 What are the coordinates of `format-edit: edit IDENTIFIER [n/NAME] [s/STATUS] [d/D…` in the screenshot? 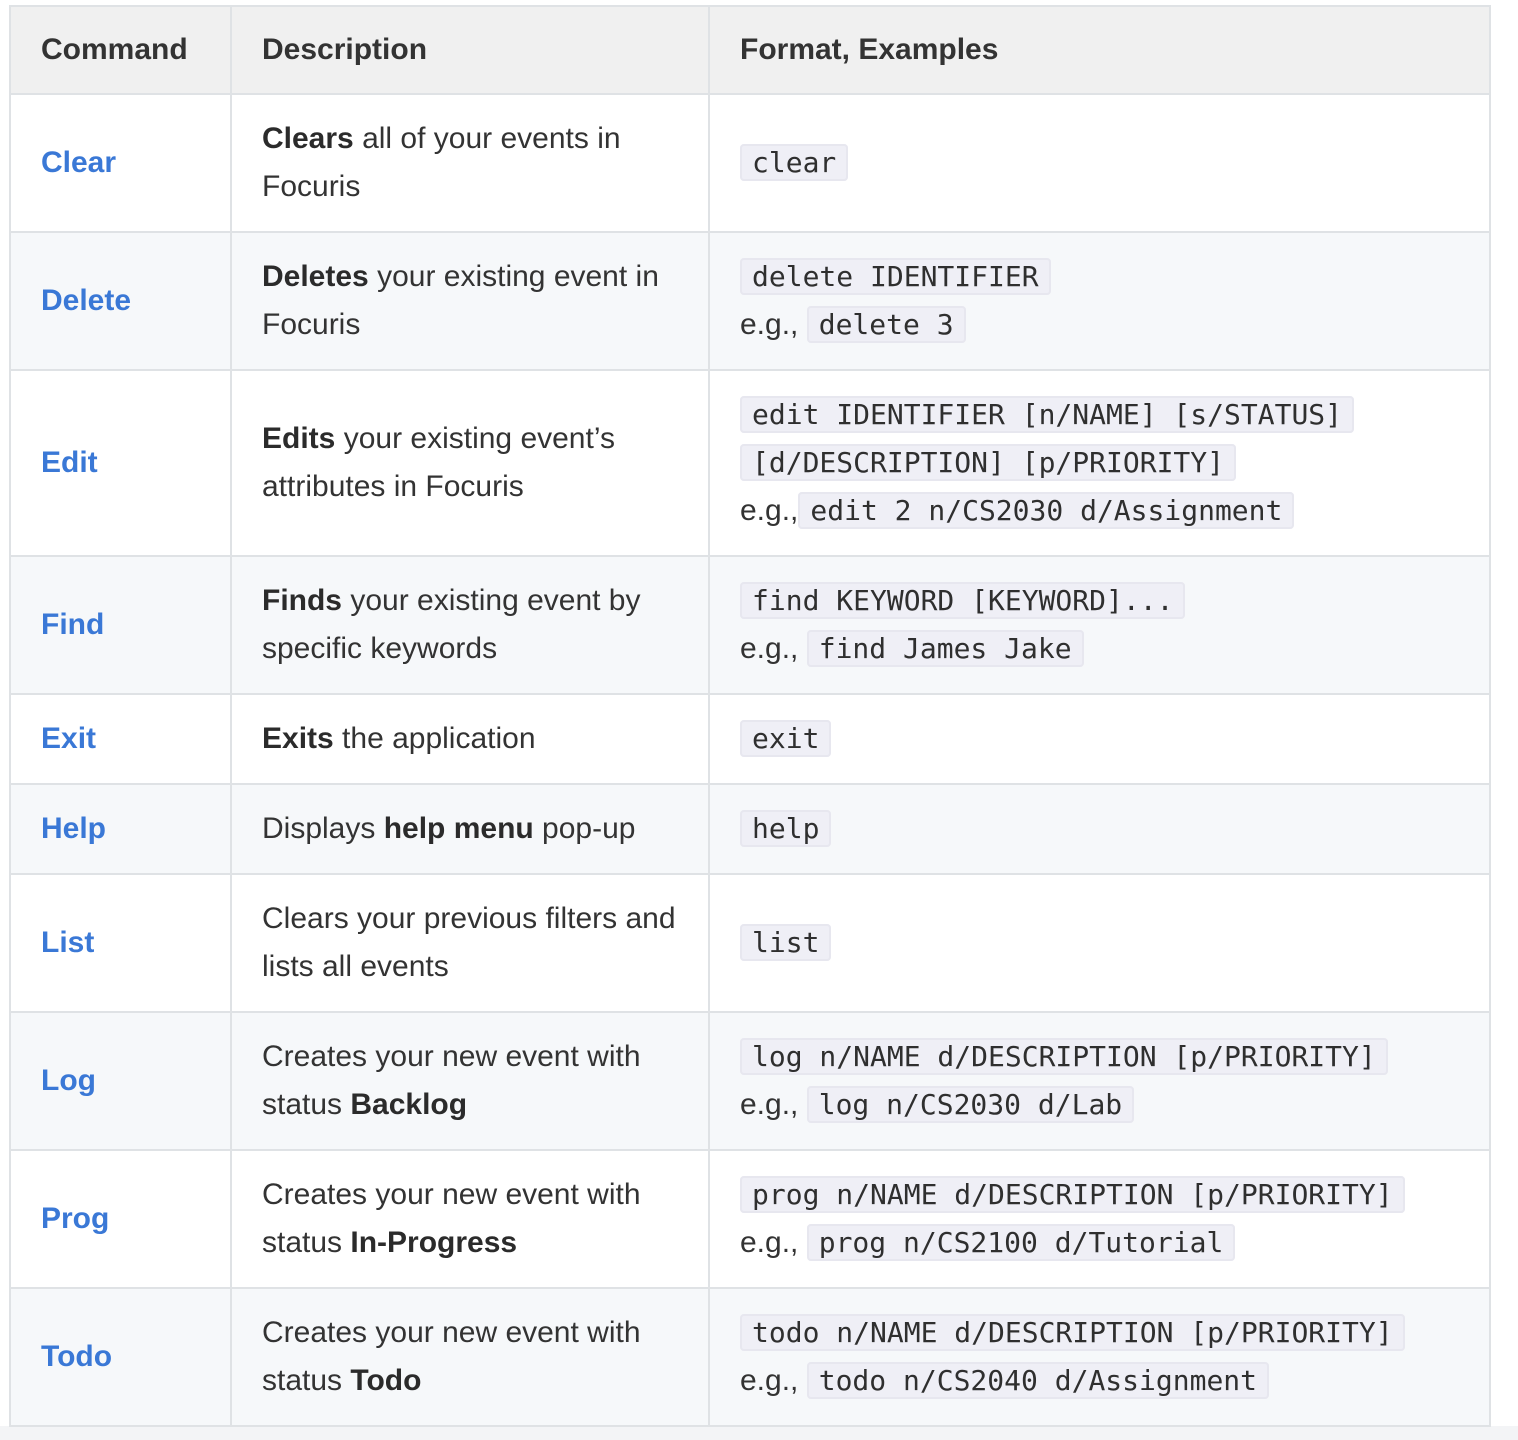 It's located at (1099, 463).